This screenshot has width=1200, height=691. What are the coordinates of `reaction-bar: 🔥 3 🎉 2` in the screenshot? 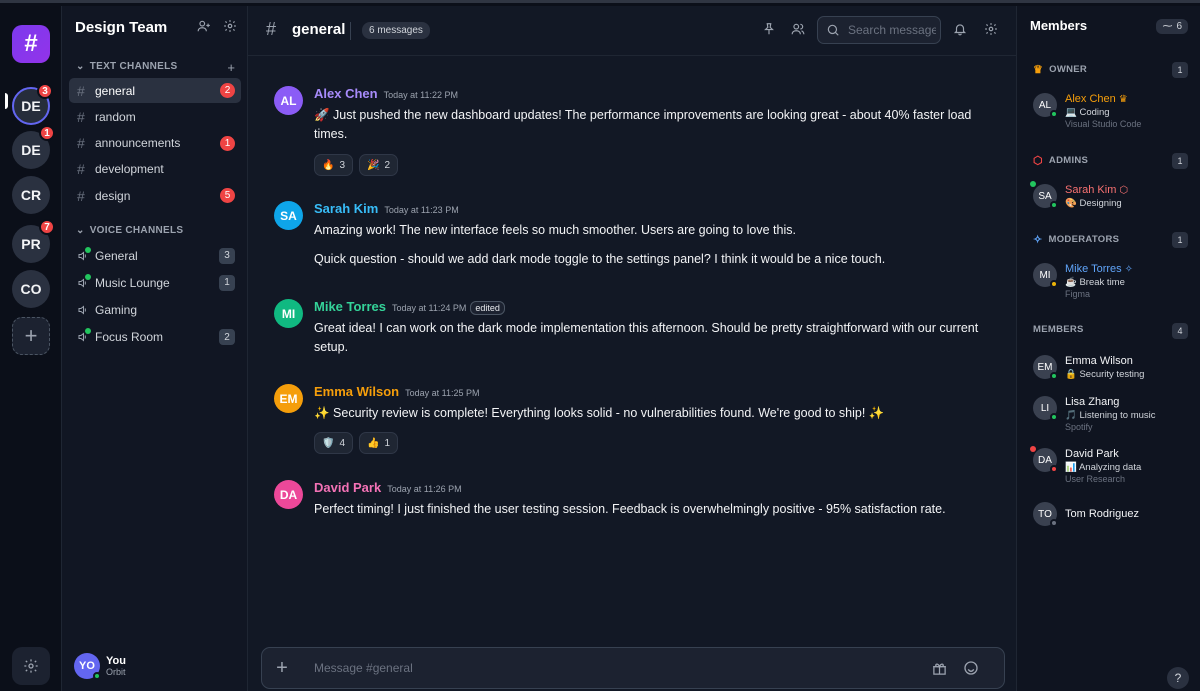 It's located at (356, 165).